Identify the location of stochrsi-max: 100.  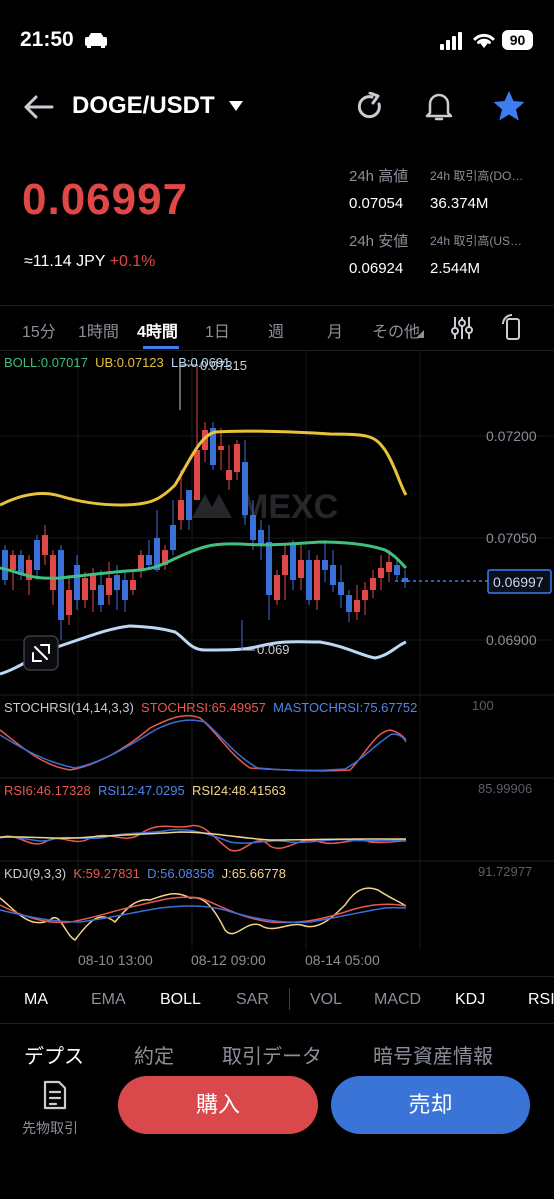
(483, 705).